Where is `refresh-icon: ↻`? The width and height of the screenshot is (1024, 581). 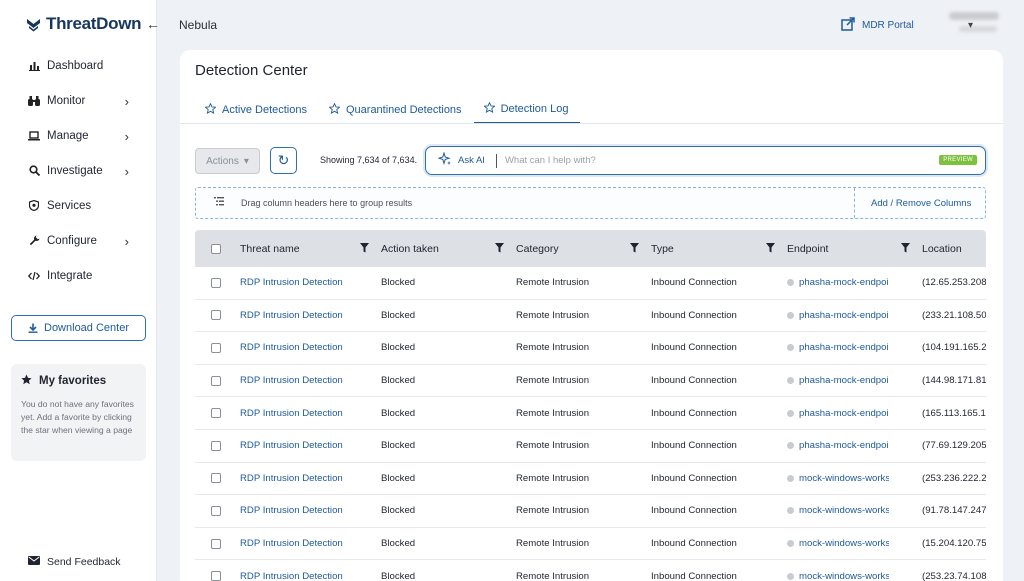
refresh-icon: ↻ is located at coordinates (283, 160).